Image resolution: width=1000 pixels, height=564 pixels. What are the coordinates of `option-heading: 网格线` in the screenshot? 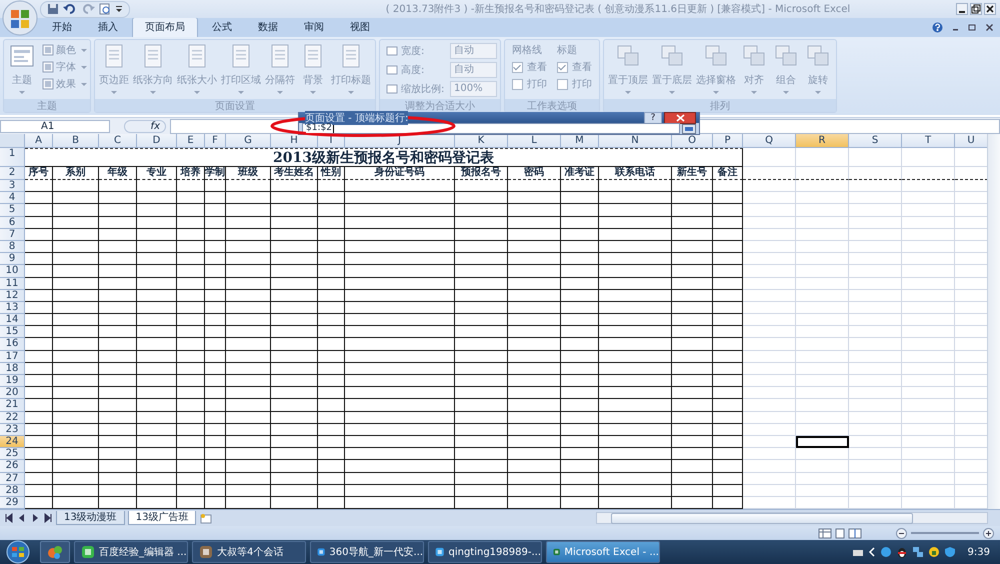 It's located at (527, 50).